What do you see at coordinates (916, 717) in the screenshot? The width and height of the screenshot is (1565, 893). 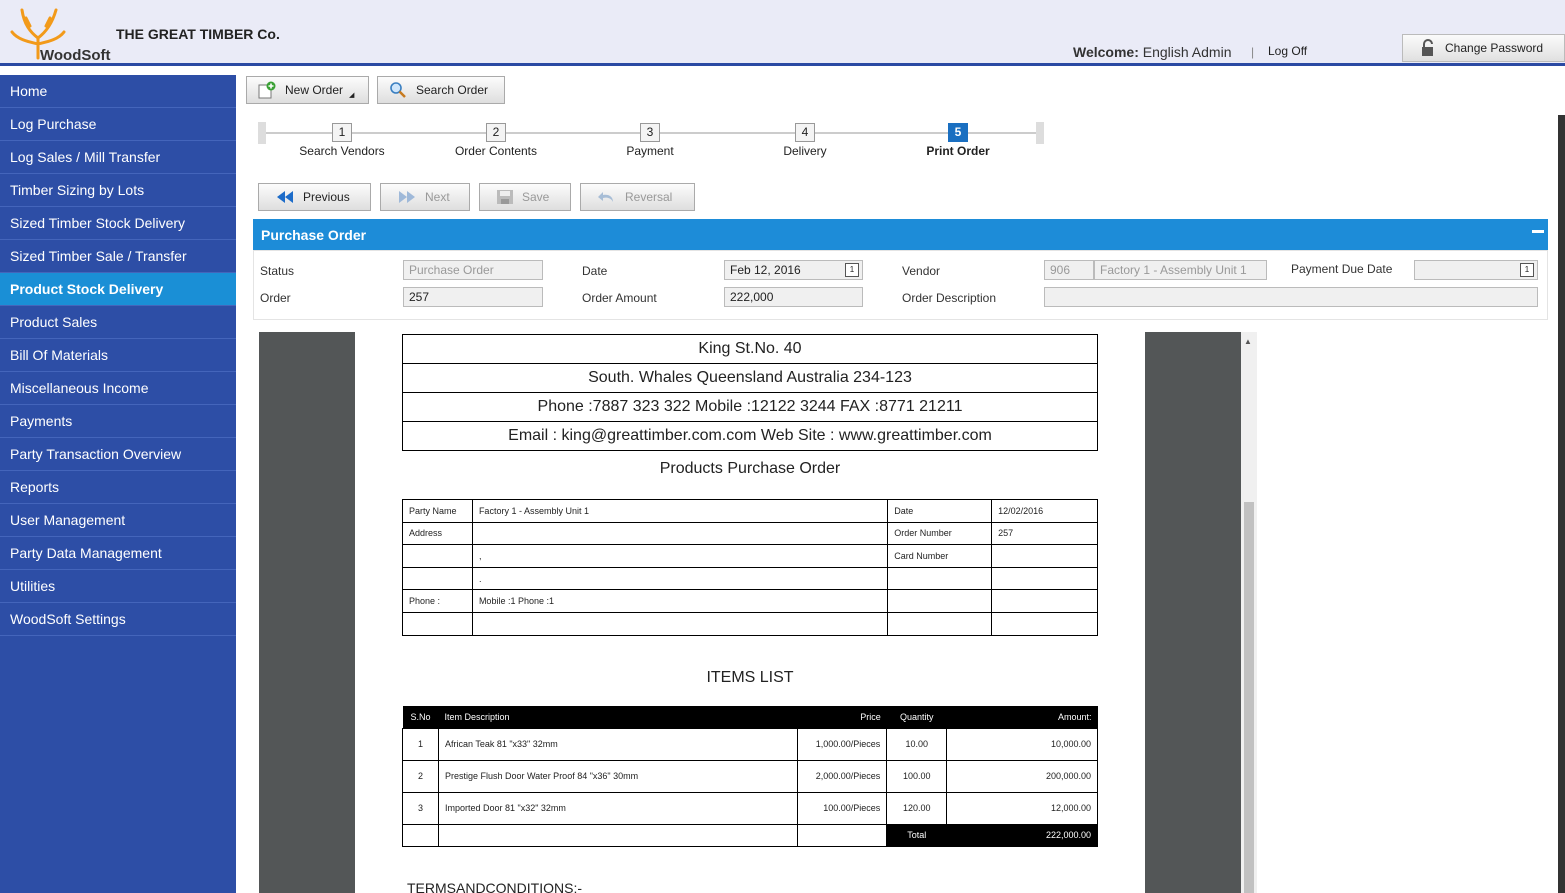 I see `column-header: Quantity` at bounding box center [916, 717].